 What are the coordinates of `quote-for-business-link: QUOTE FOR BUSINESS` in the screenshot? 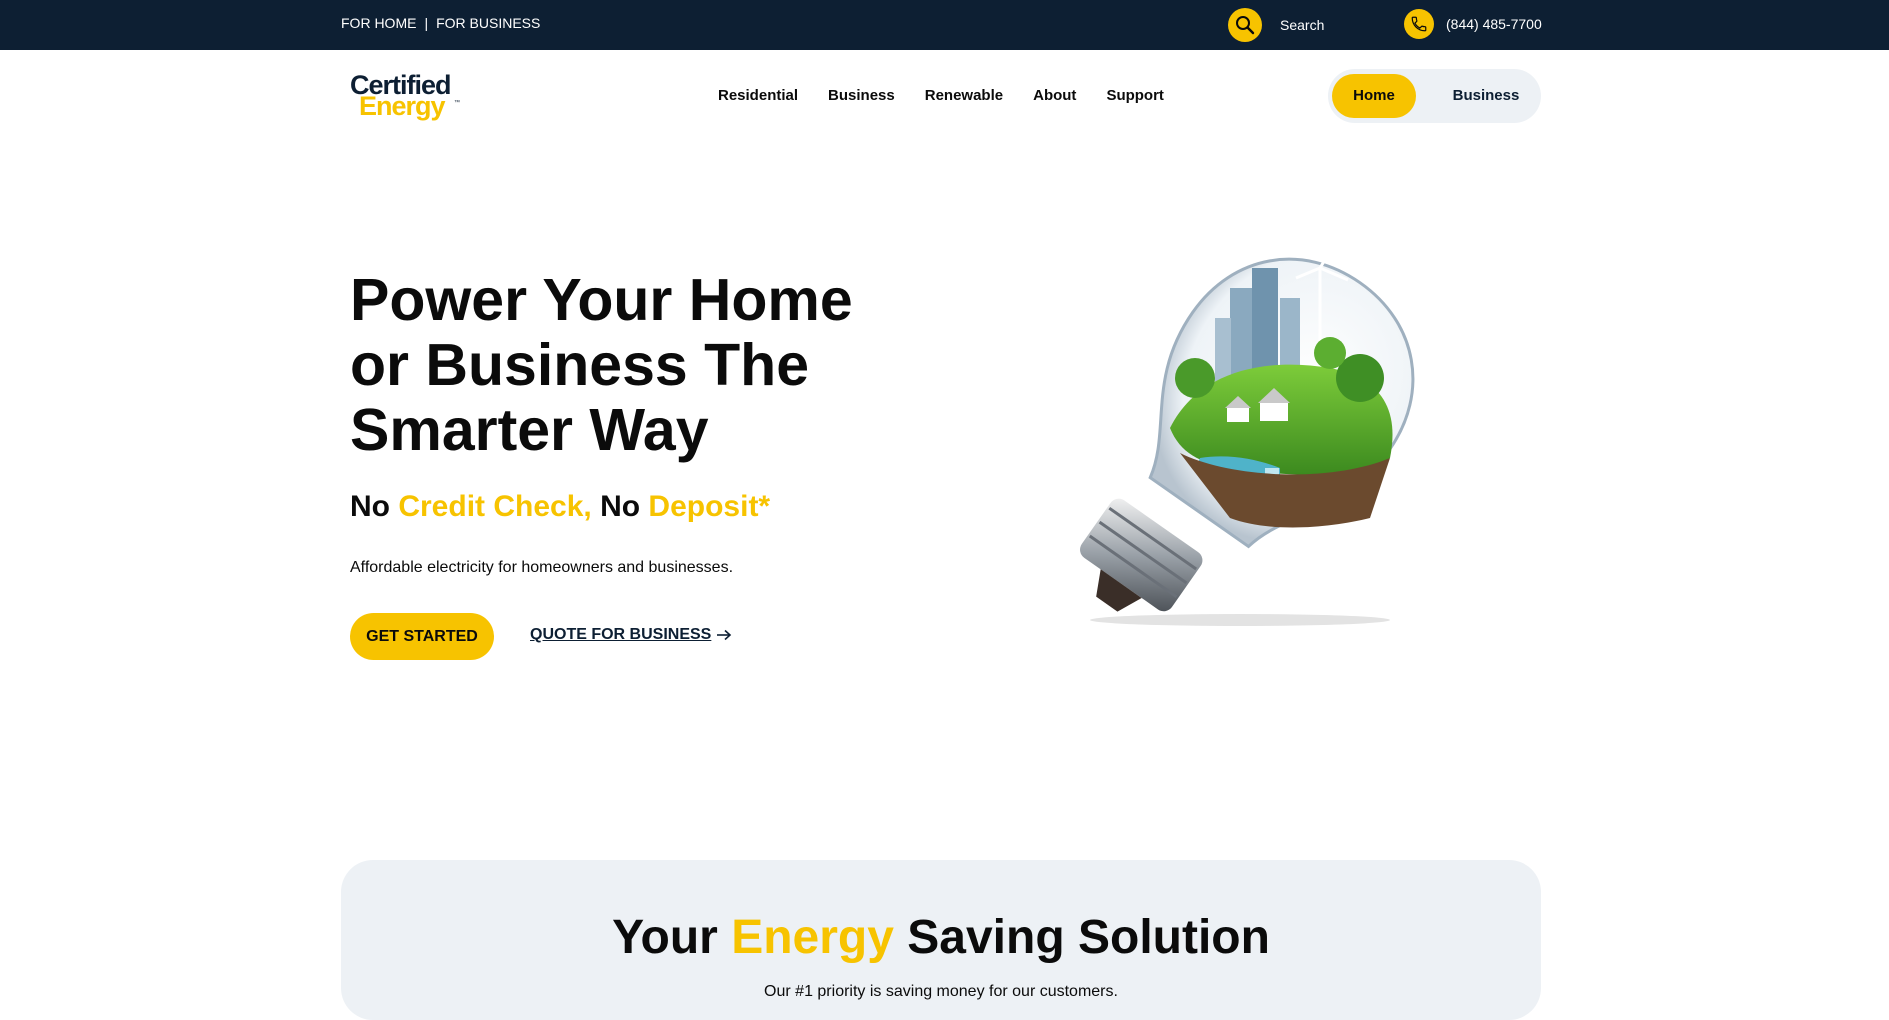 It's located at (631, 635).